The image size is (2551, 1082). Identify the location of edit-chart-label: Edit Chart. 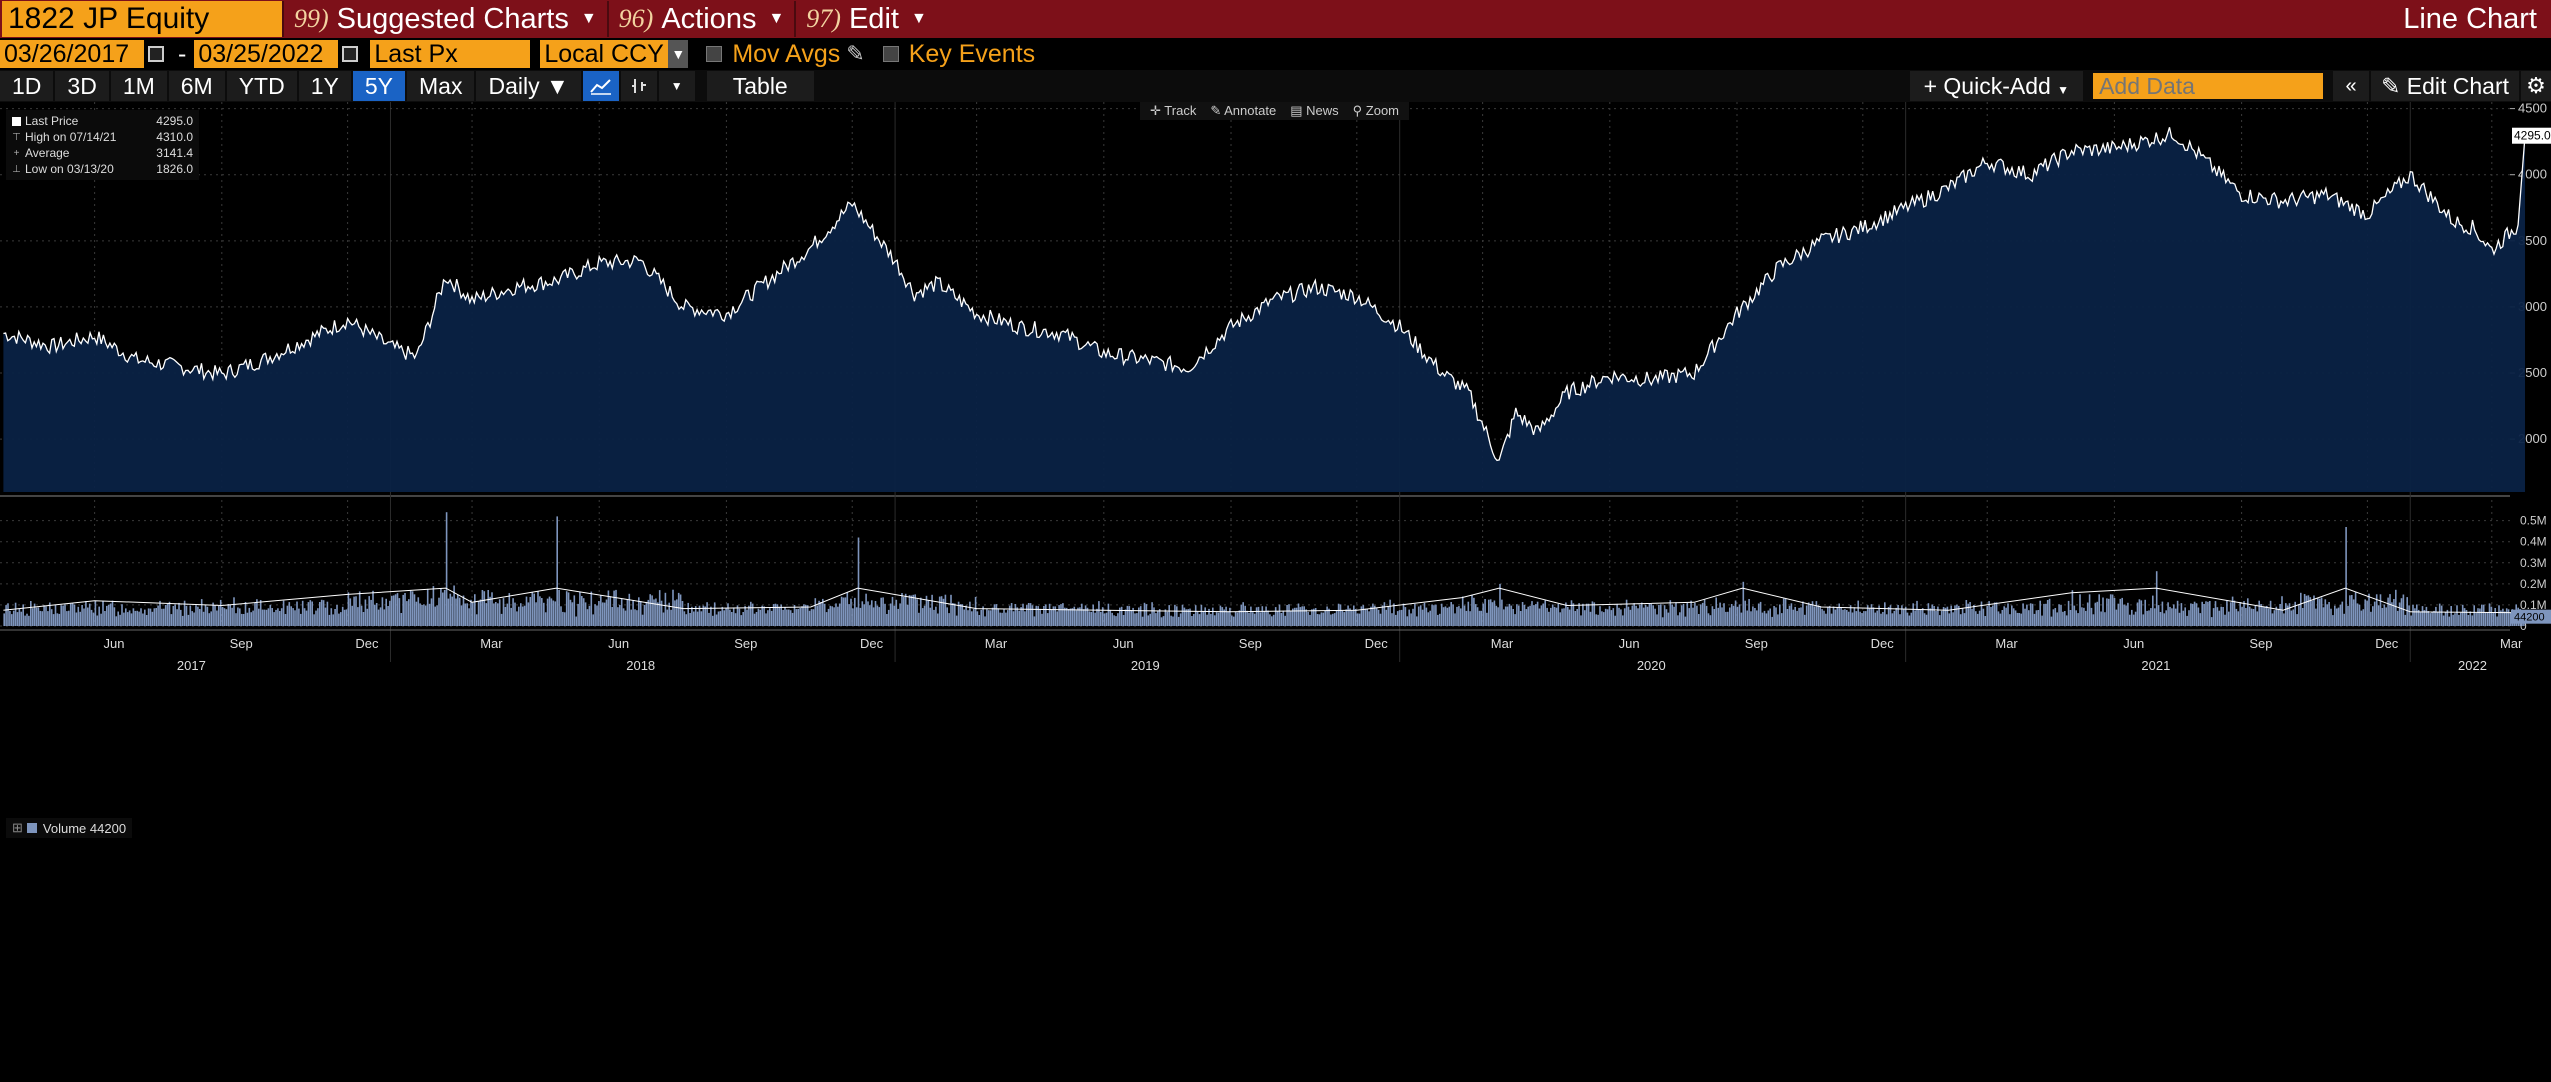
(2457, 86).